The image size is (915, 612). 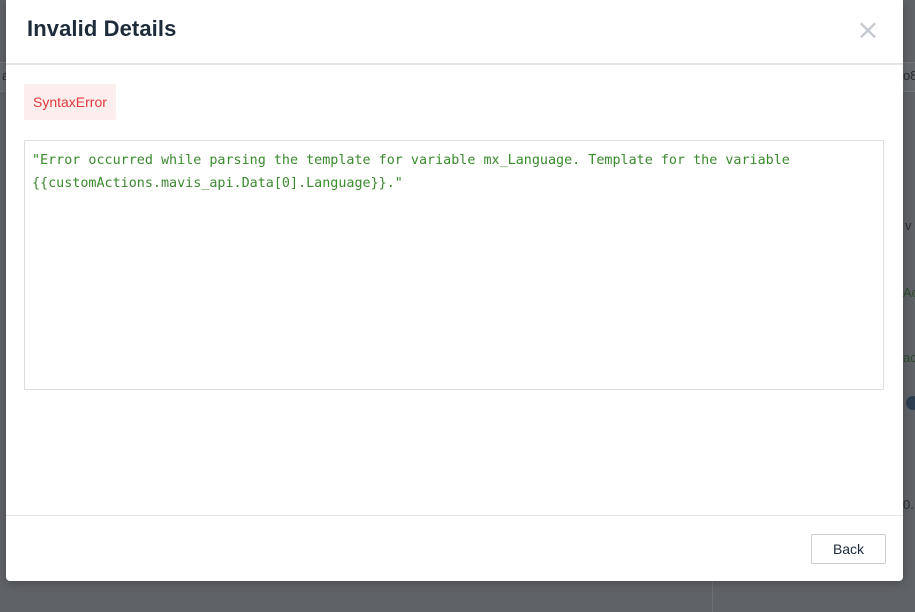 What do you see at coordinates (454, 32) in the screenshot?
I see `modal-header: Invalid Details ×` at bounding box center [454, 32].